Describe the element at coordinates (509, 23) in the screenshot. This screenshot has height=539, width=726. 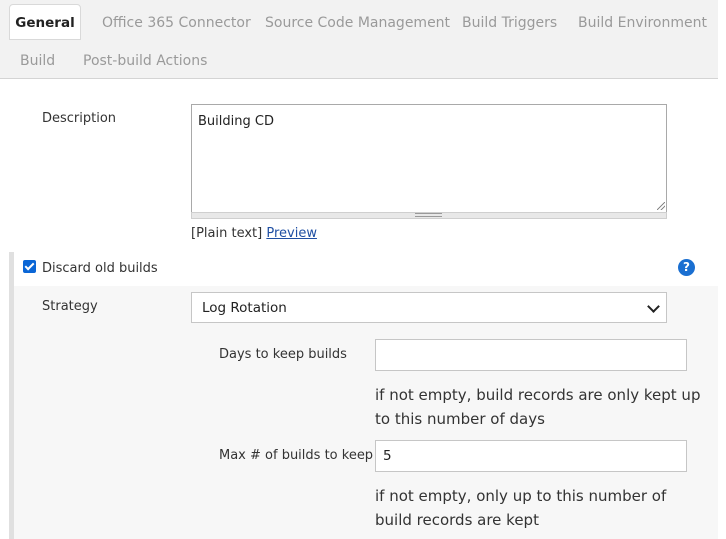
I see `tab-build-triggers: Build Triggers` at that location.